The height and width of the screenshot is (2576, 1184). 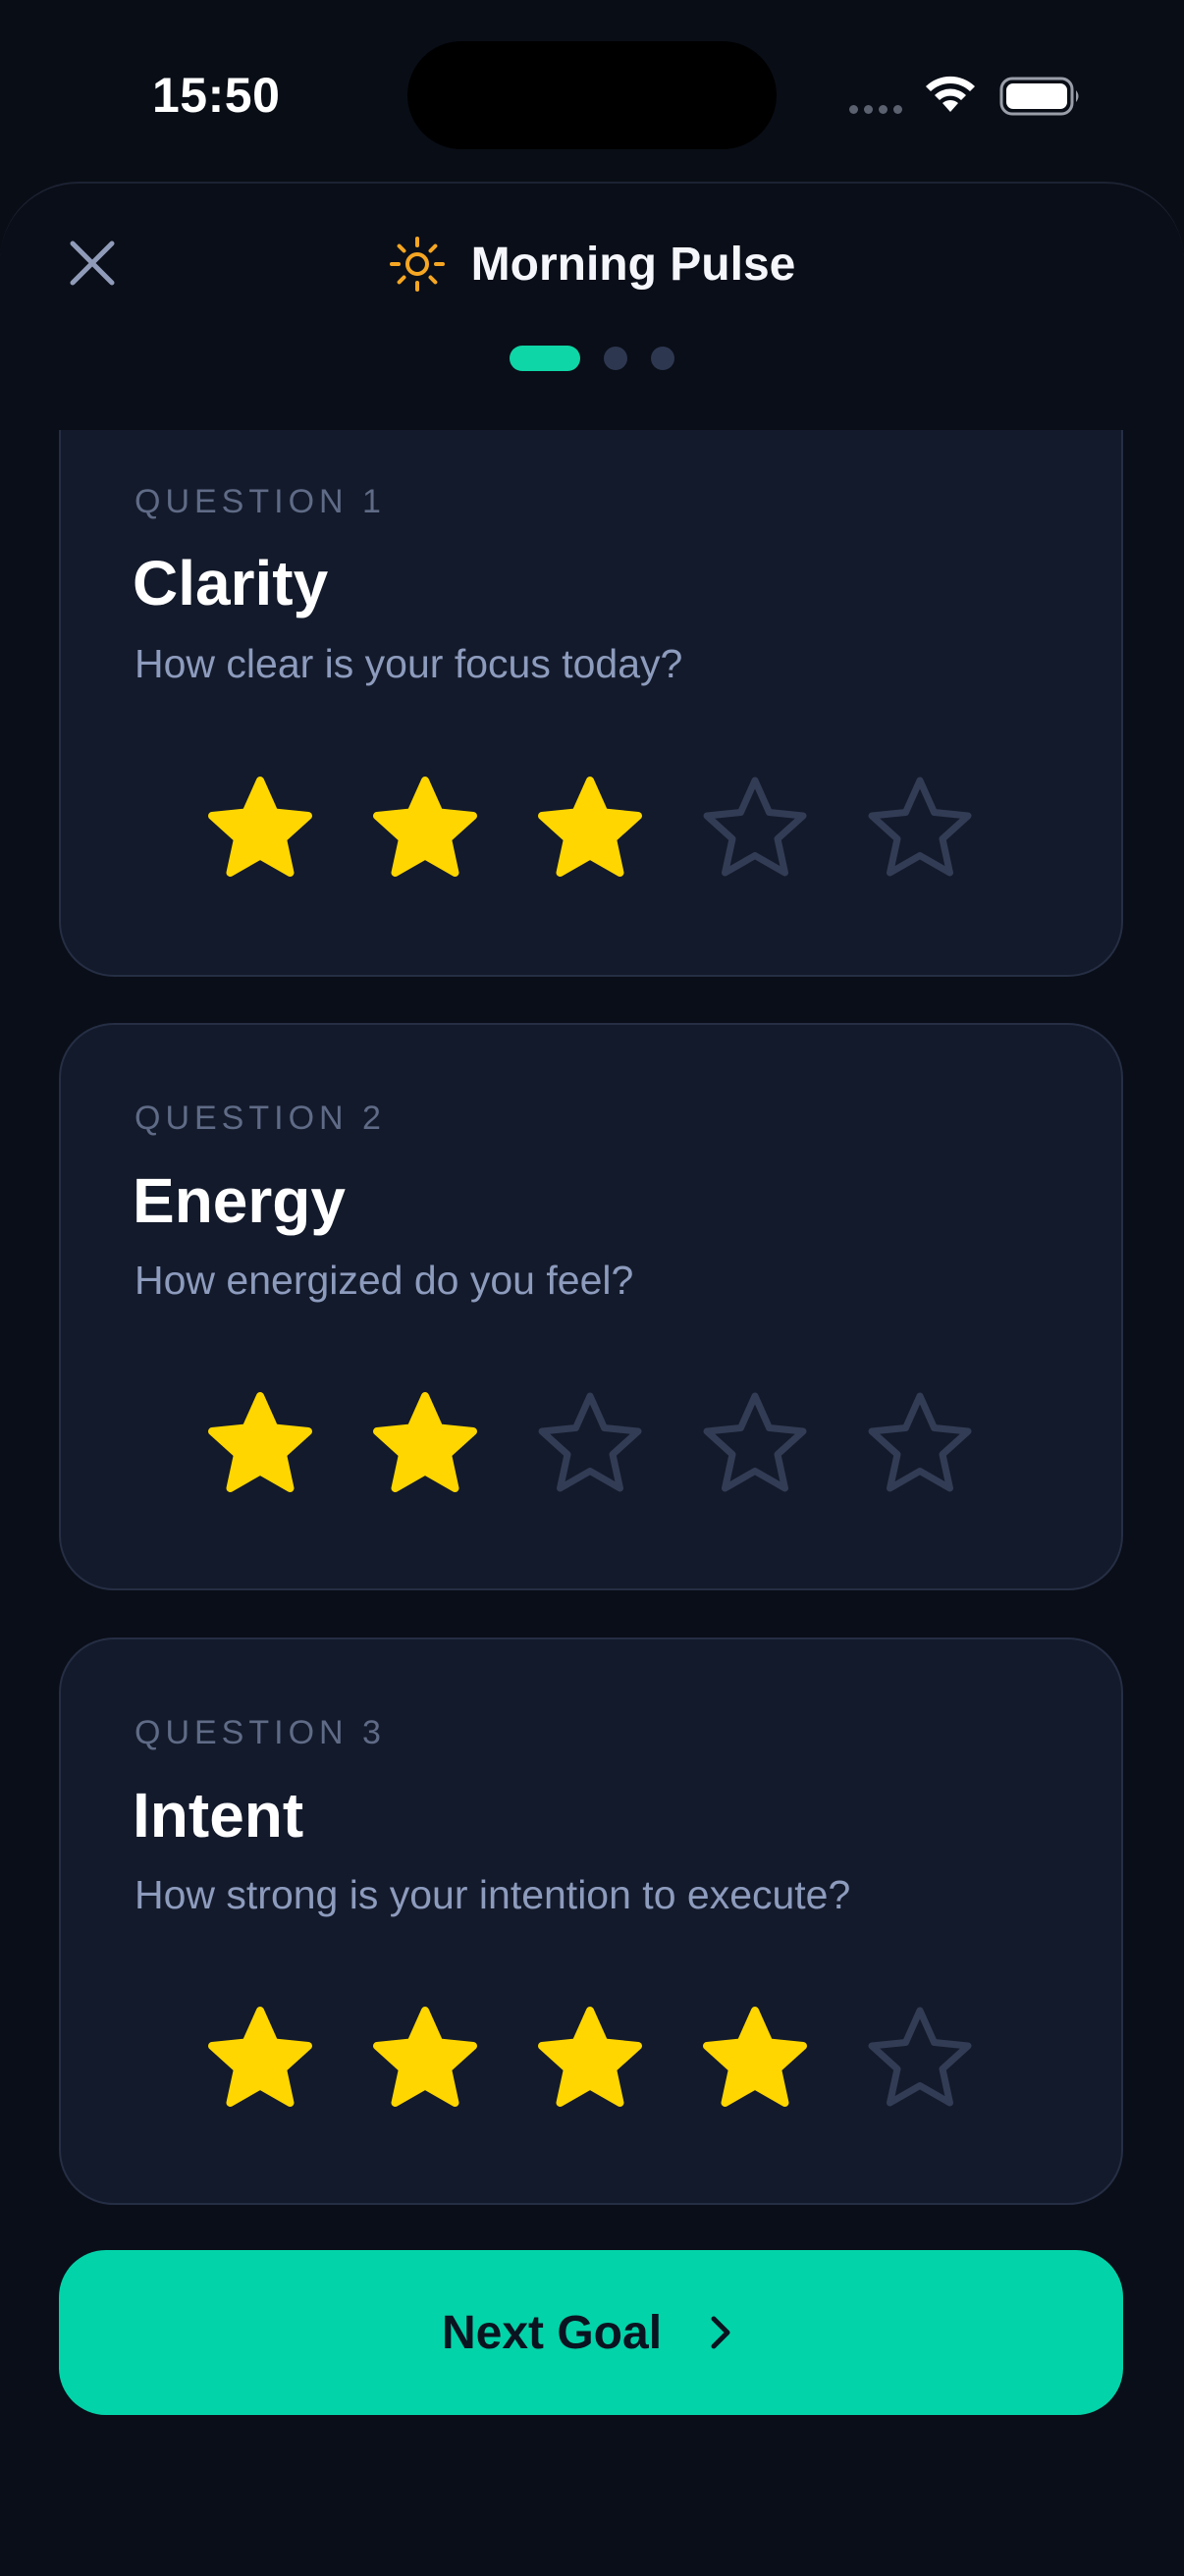 What do you see at coordinates (633, 264) in the screenshot?
I see `page-title: Morning Pulse` at bounding box center [633, 264].